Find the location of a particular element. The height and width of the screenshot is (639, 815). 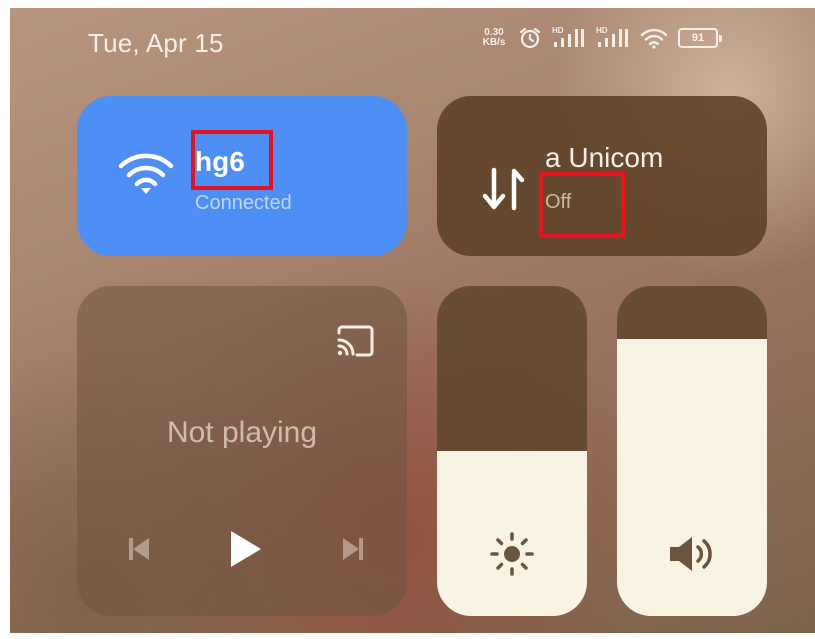

highlight-box-wifi-name is located at coordinates (232, 160).